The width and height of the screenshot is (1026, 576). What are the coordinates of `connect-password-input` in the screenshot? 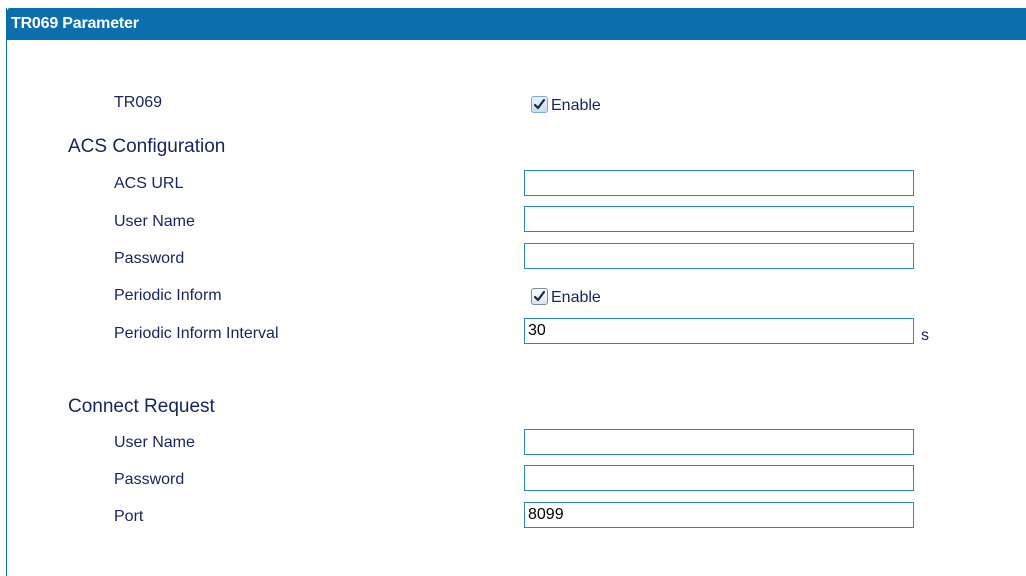 It's located at (719, 478).